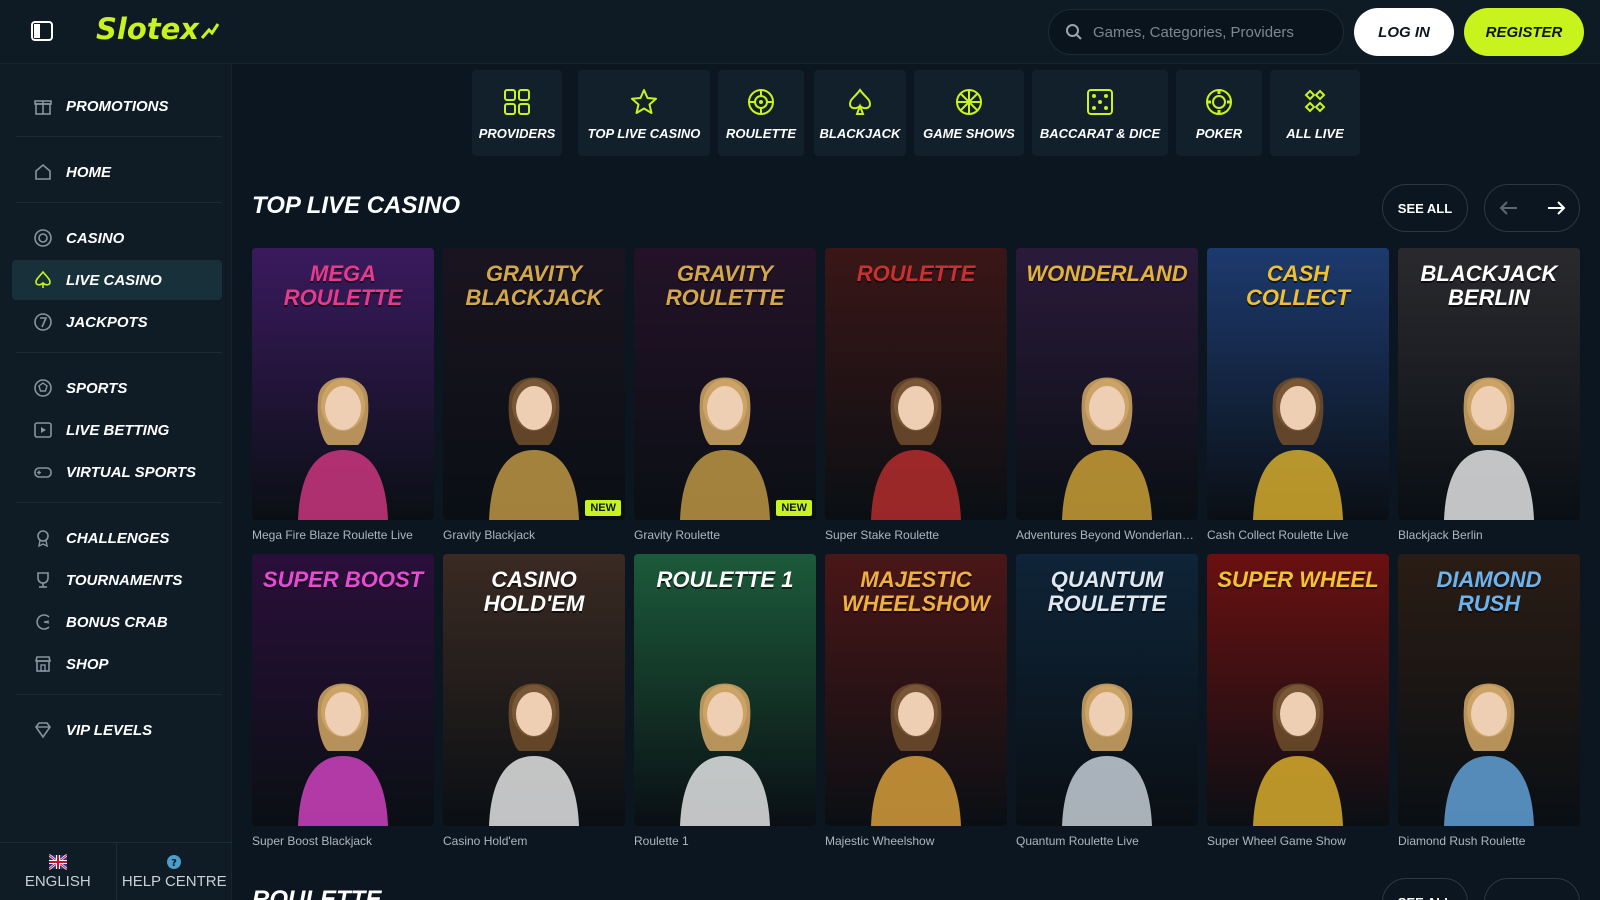 This screenshot has width=1600, height=900. I want to click on game-thumbnail: GRAVITY BLACKJACK NEW, so click(534, 384).